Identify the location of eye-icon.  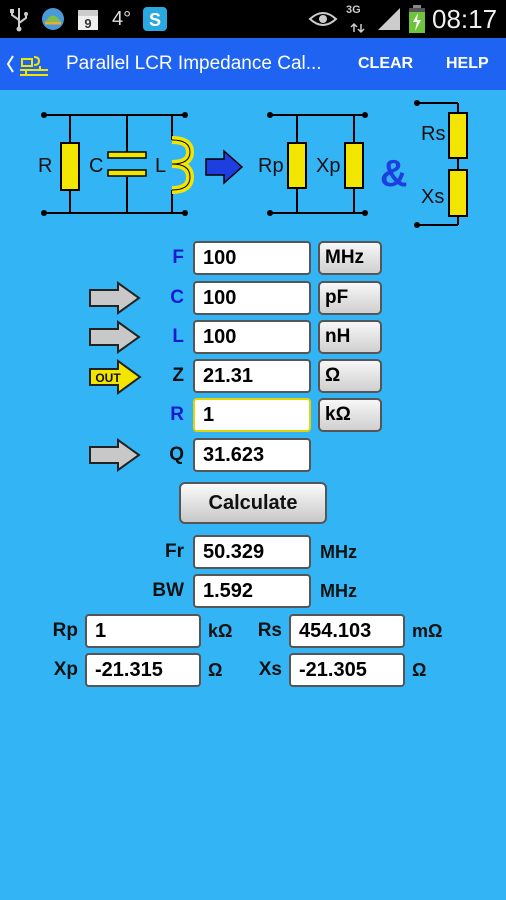
(323, 19).